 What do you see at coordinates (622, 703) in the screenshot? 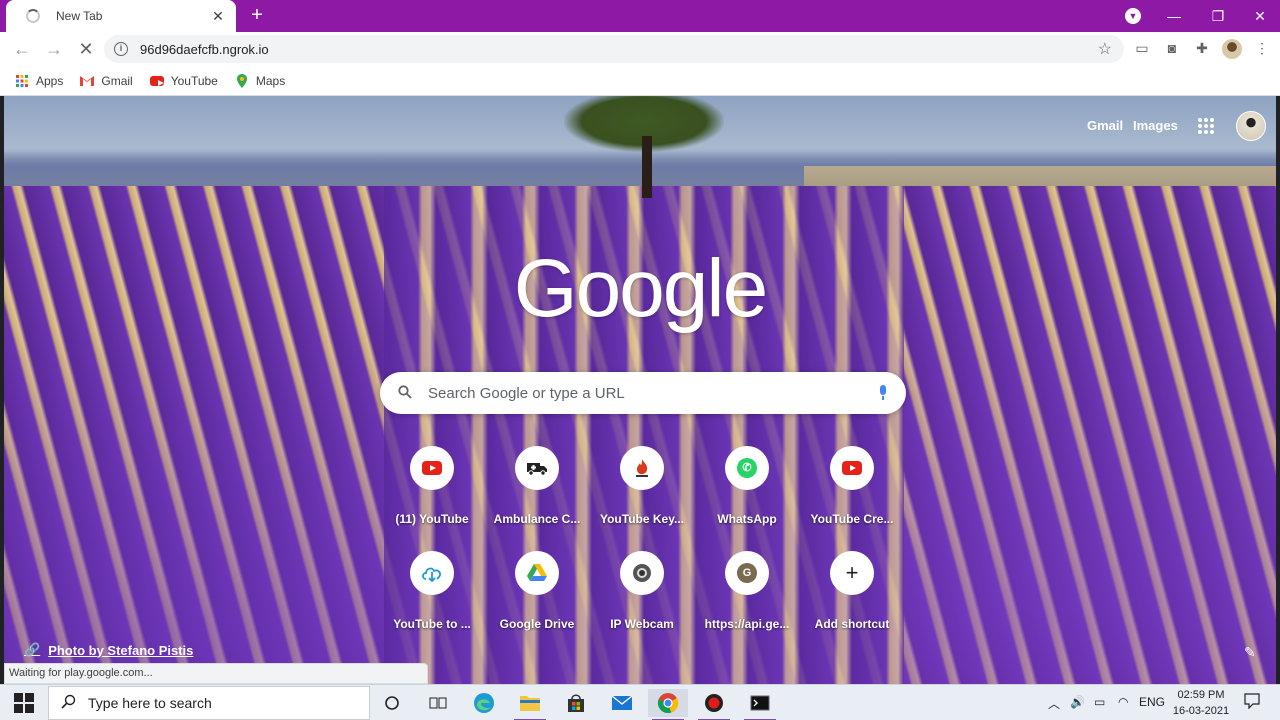
I see `mail-icon` at bounding box center [622, 703].